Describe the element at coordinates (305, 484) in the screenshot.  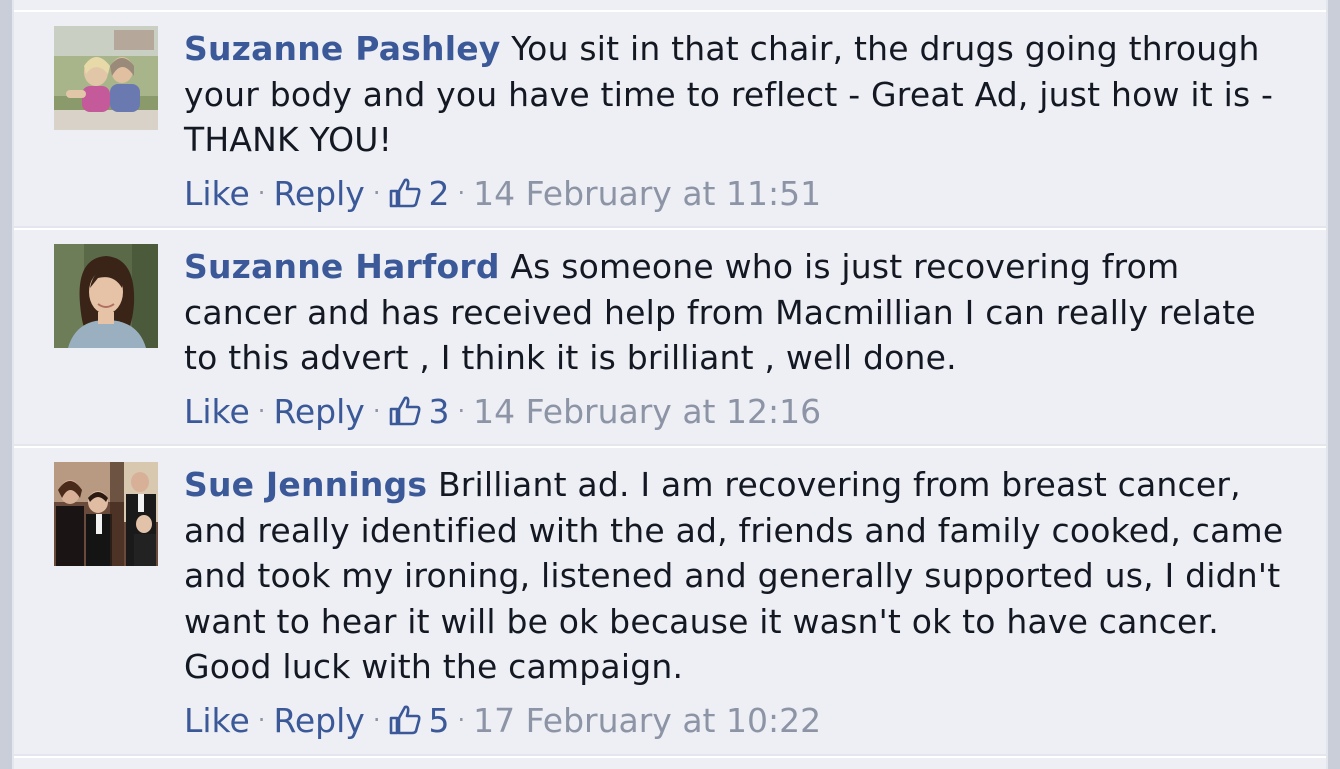
I see `comment-author-link: Sue Jennings` at that location.